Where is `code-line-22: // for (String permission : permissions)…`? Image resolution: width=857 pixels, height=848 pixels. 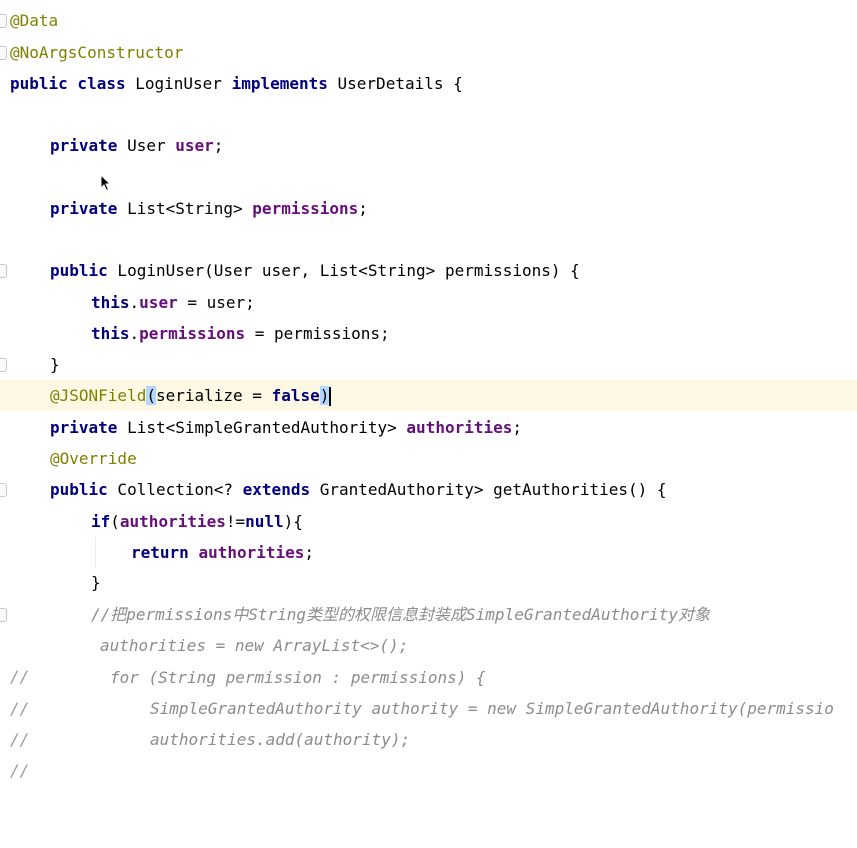
code-line-22: // for (String permission : permissions)… is located at coordinates (428, 690).